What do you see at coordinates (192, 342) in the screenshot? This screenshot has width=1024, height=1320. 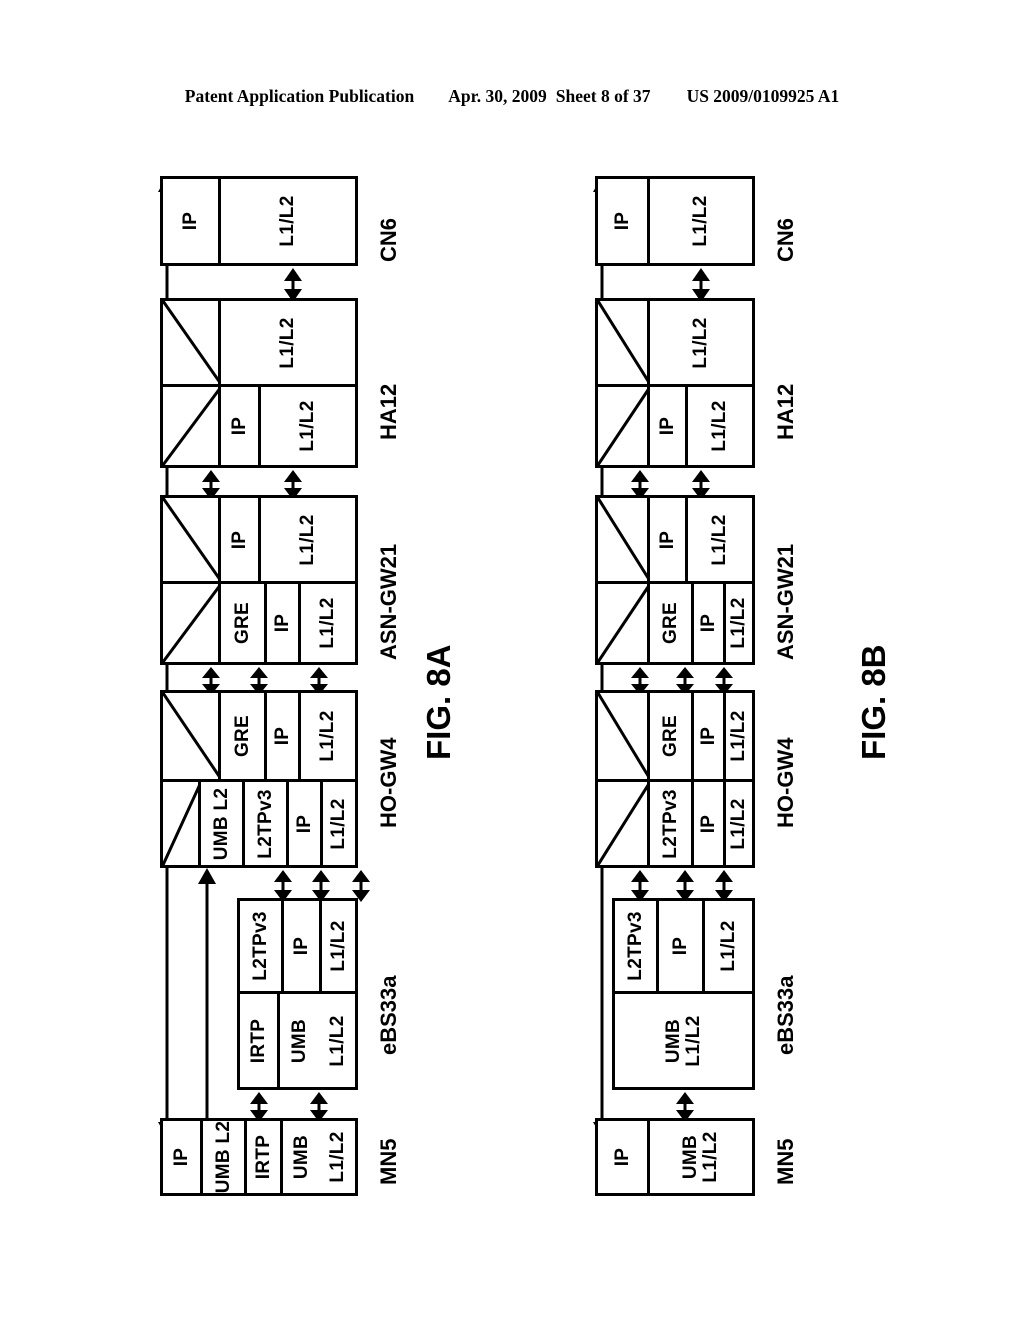 I see `cell-ha12-top-hatch` at bounding box center [192, 342].